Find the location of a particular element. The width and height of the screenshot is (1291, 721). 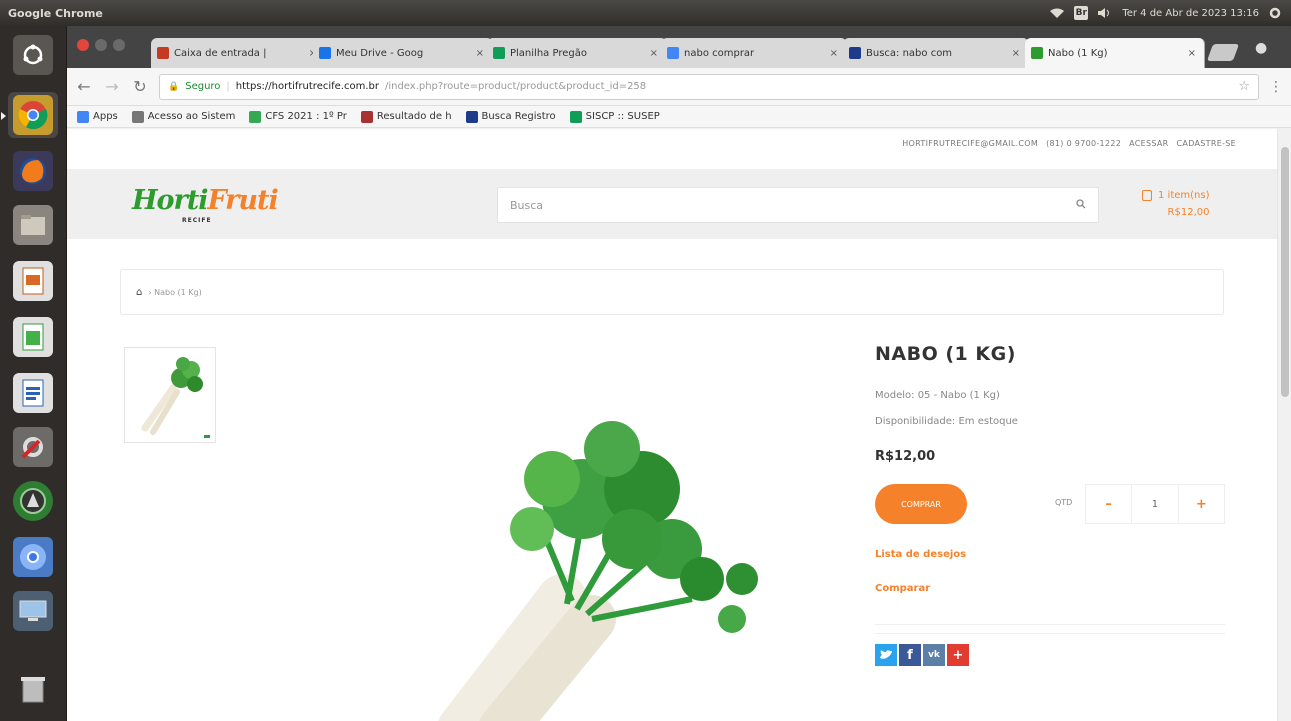

browser-tab: Meu Drive - Goog × is located at coordinates (403, 53).